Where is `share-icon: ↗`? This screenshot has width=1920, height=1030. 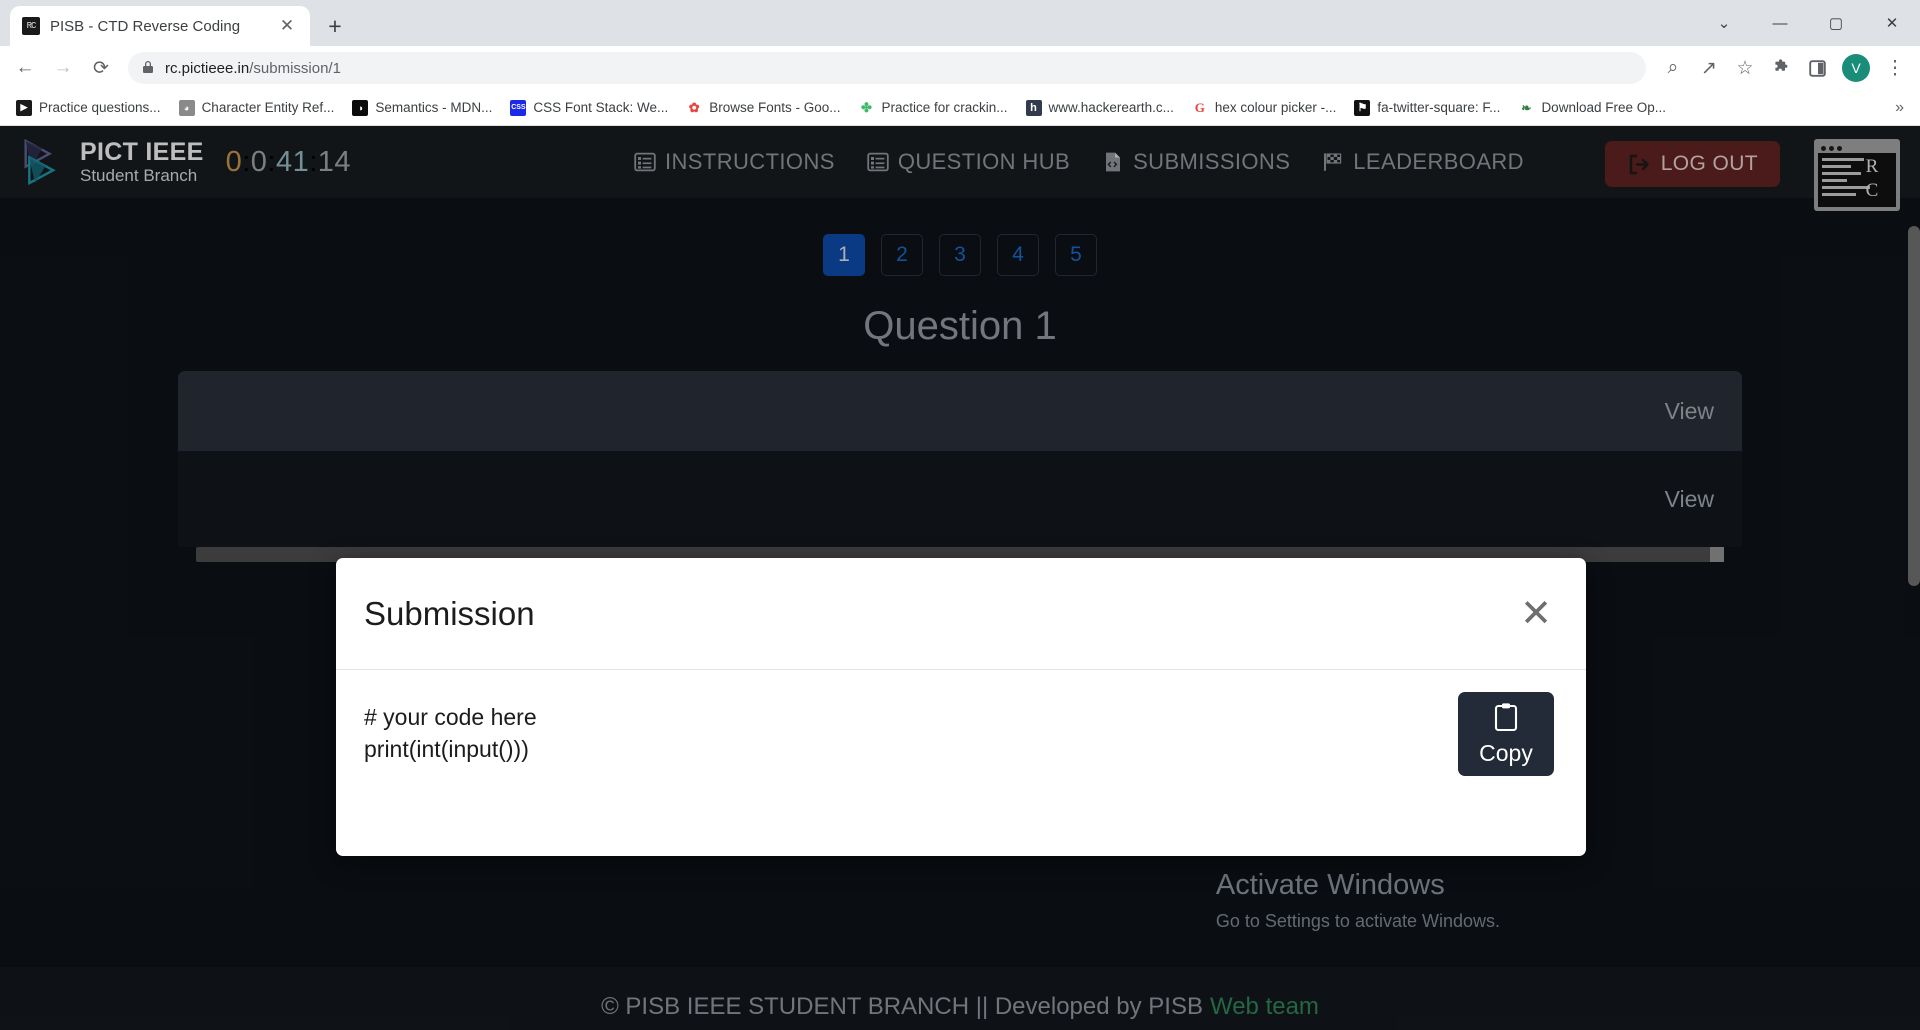
share-icon: ↗ is located at coordinates (1709, 68).